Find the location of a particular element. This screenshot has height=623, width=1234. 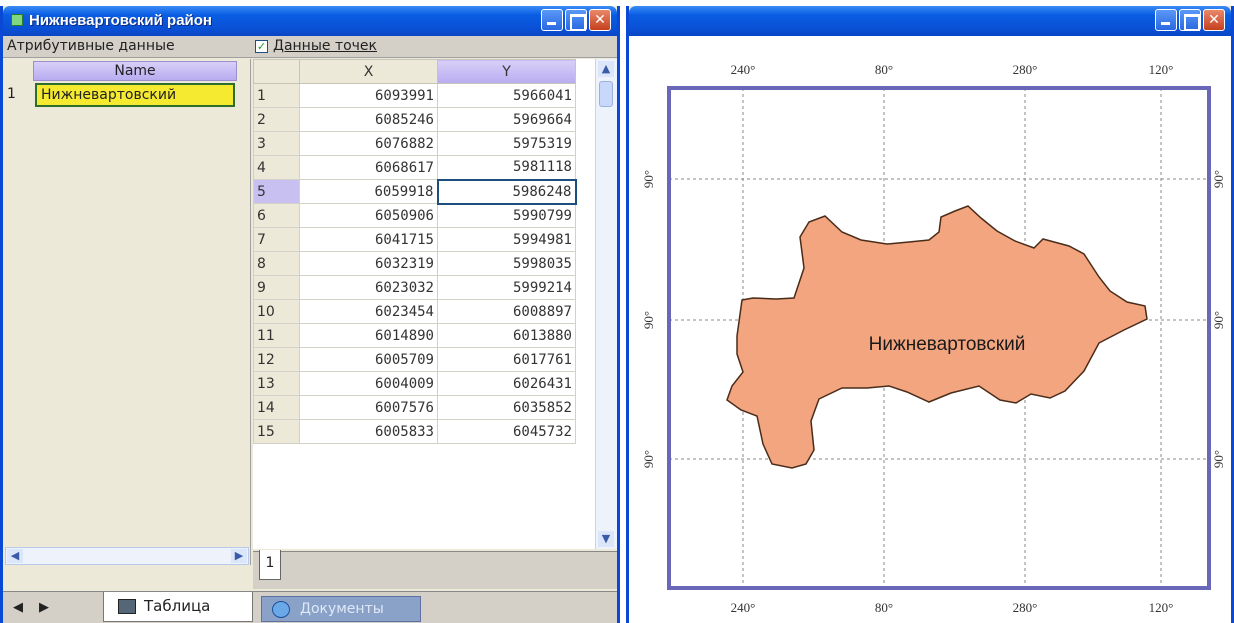

scroll-up-icon: ▲ is located at coordinates (606, 69).